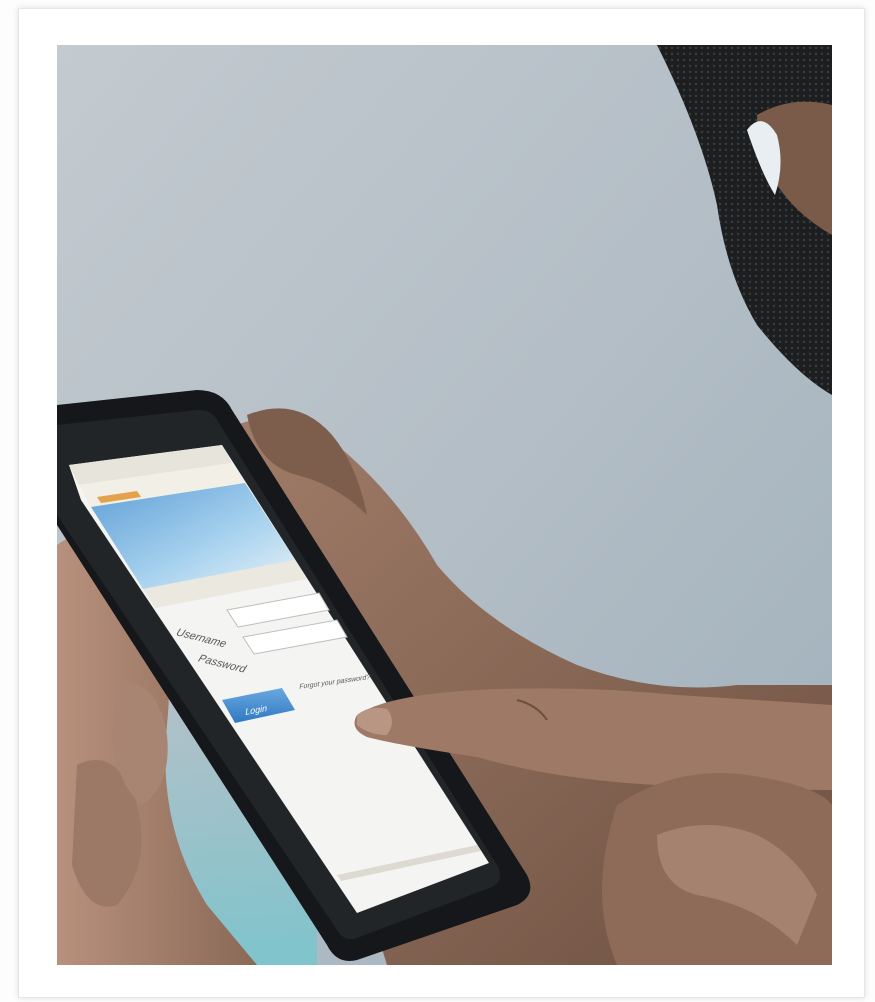 The height and width of the screenshot is (1002, 875). I want to click on right-hand-fingers, so click(717, 869).